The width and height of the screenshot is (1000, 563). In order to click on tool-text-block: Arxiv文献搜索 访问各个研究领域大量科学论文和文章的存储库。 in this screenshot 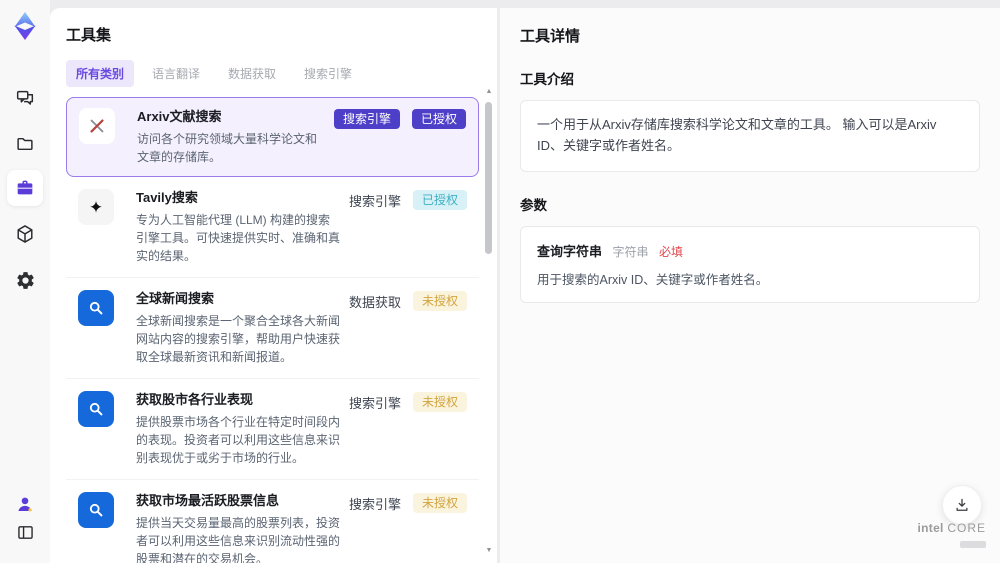, I will do `click(231, 137)`.